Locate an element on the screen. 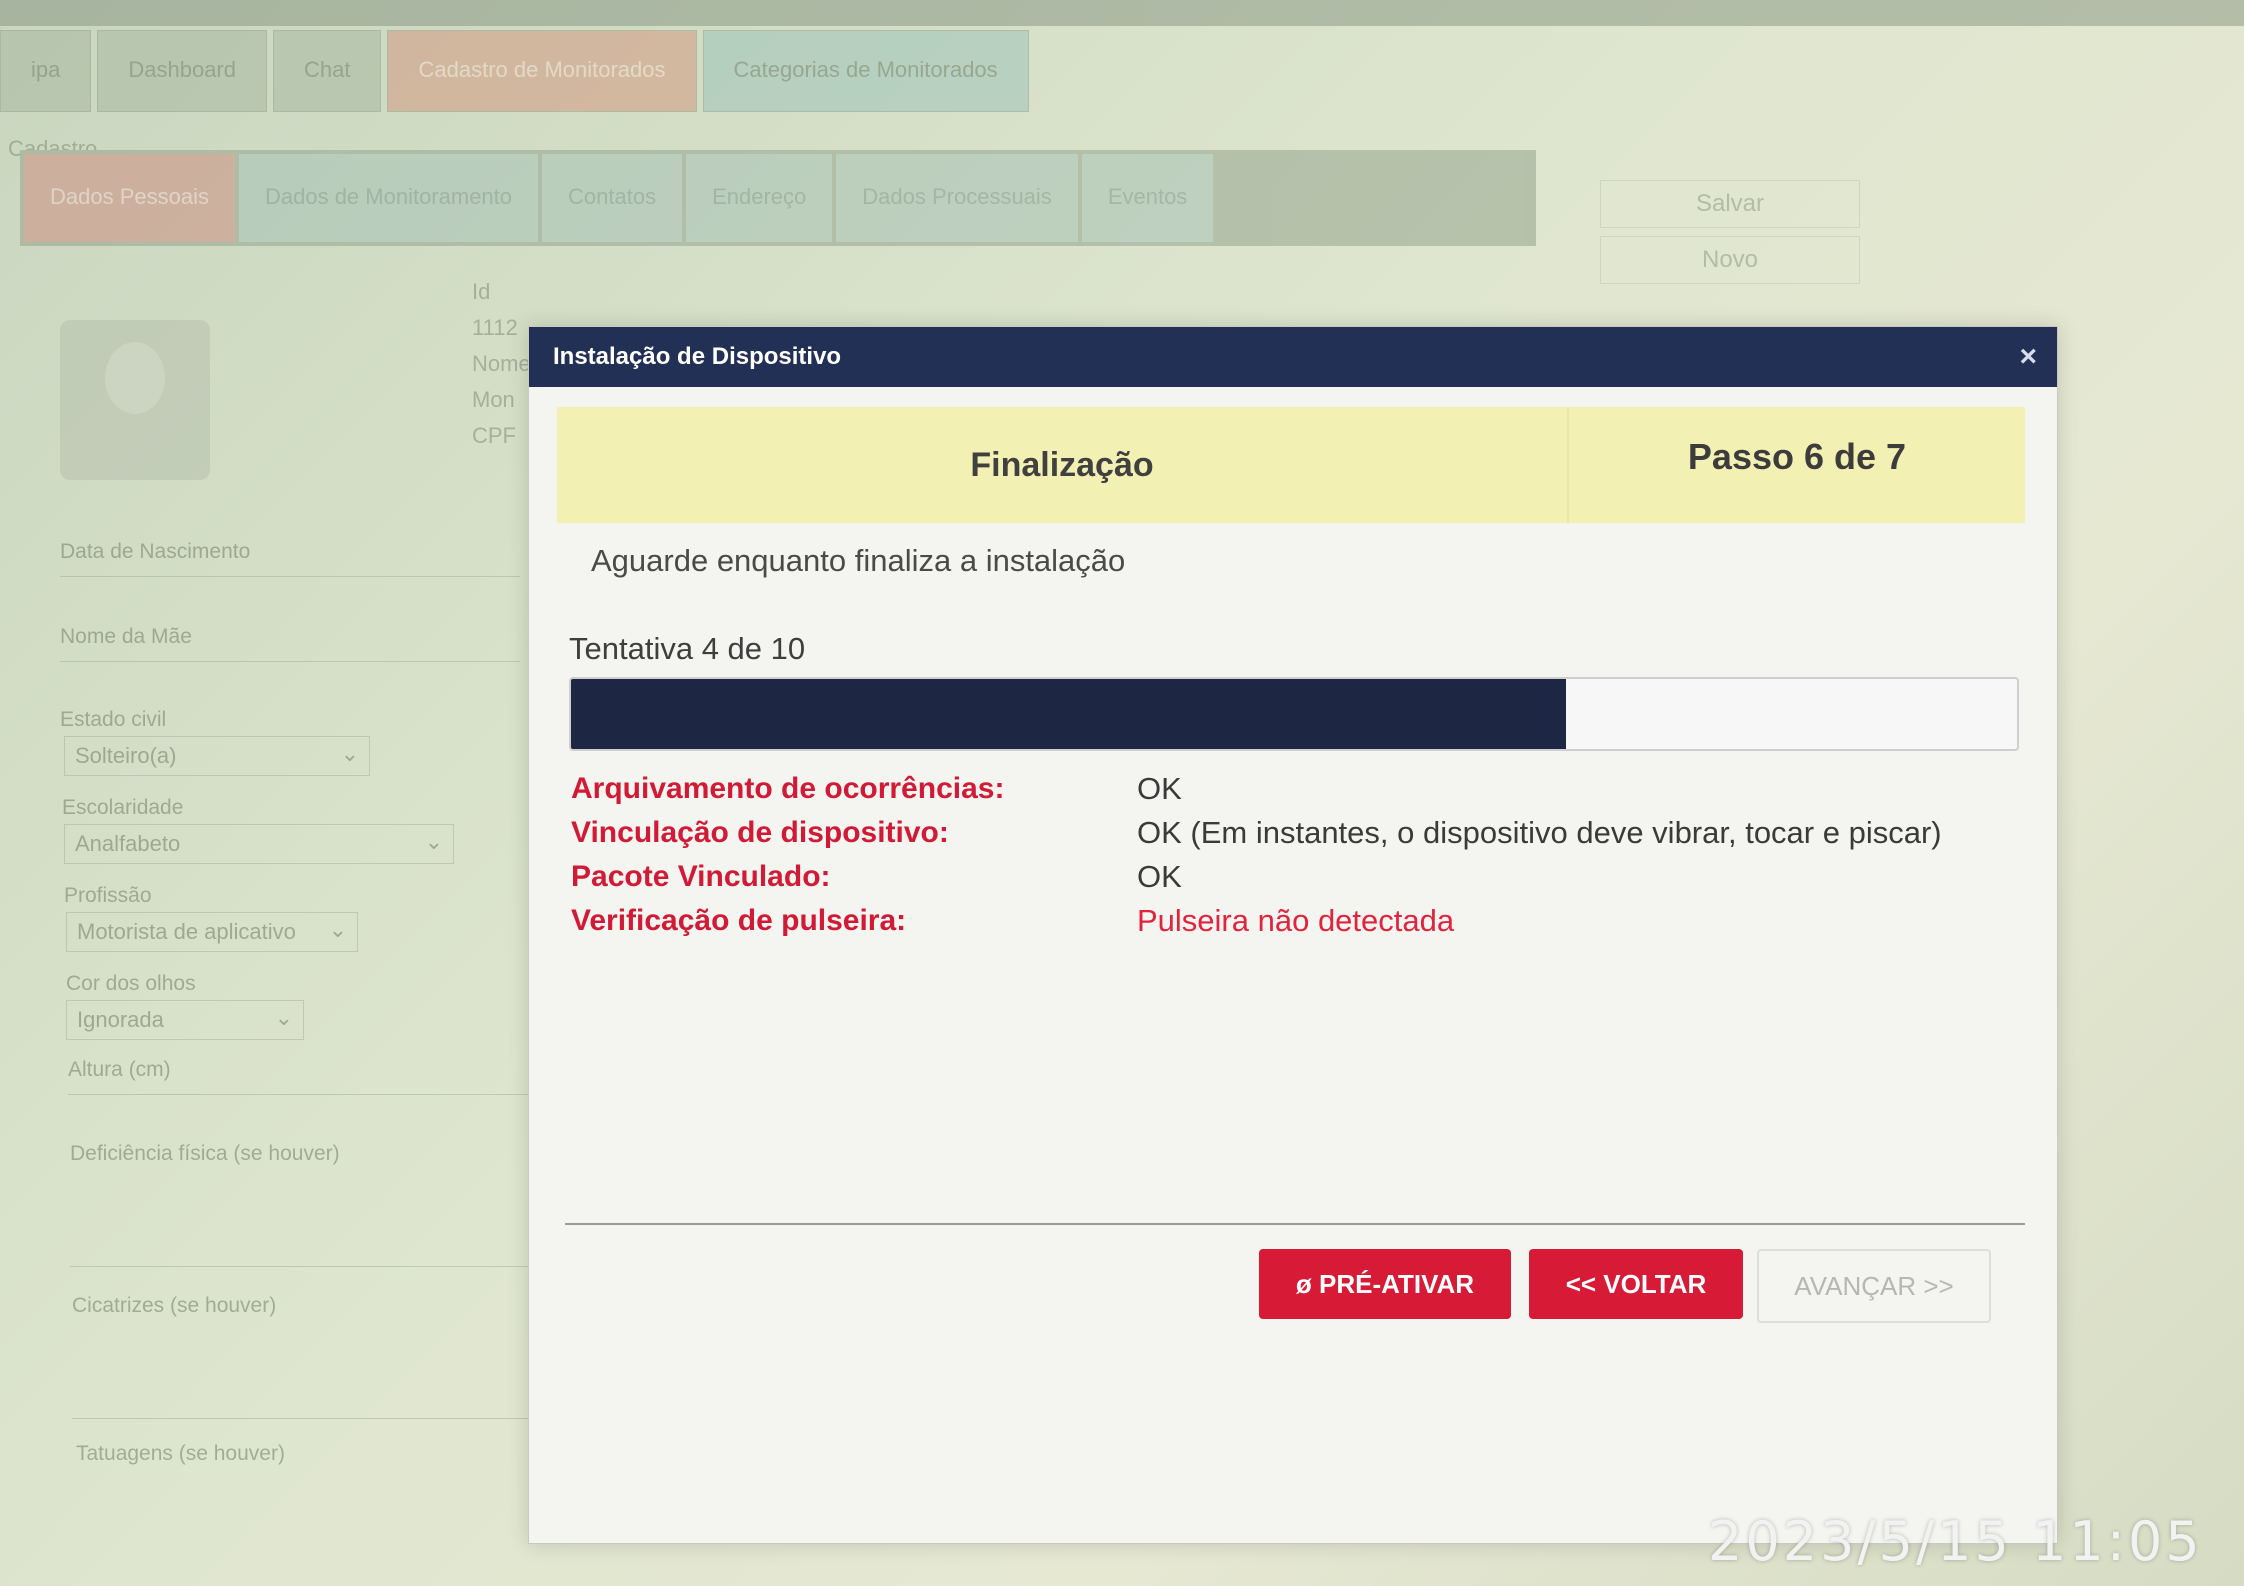  tattoos-label: Tatuagens (se houver) is located at coordinates (180, 1453).